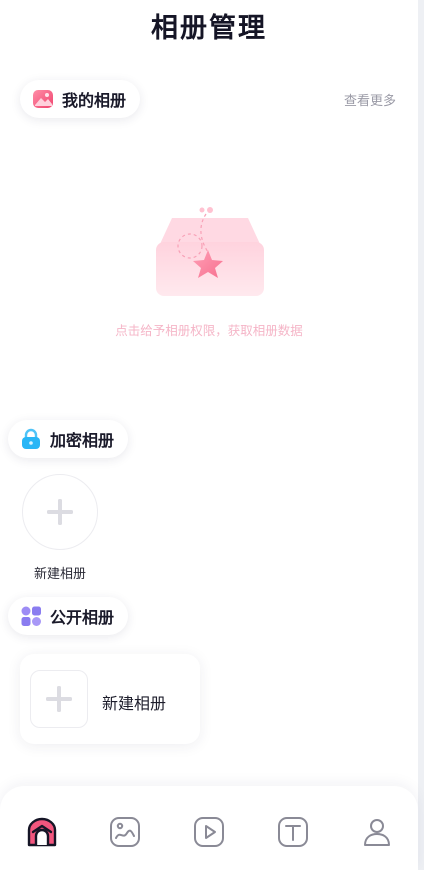 The width and height of the screenshot is (424, 870). I want to click on empty-permission-tip: 点击给予相册权限，获取相册数据, so click(209, 329).